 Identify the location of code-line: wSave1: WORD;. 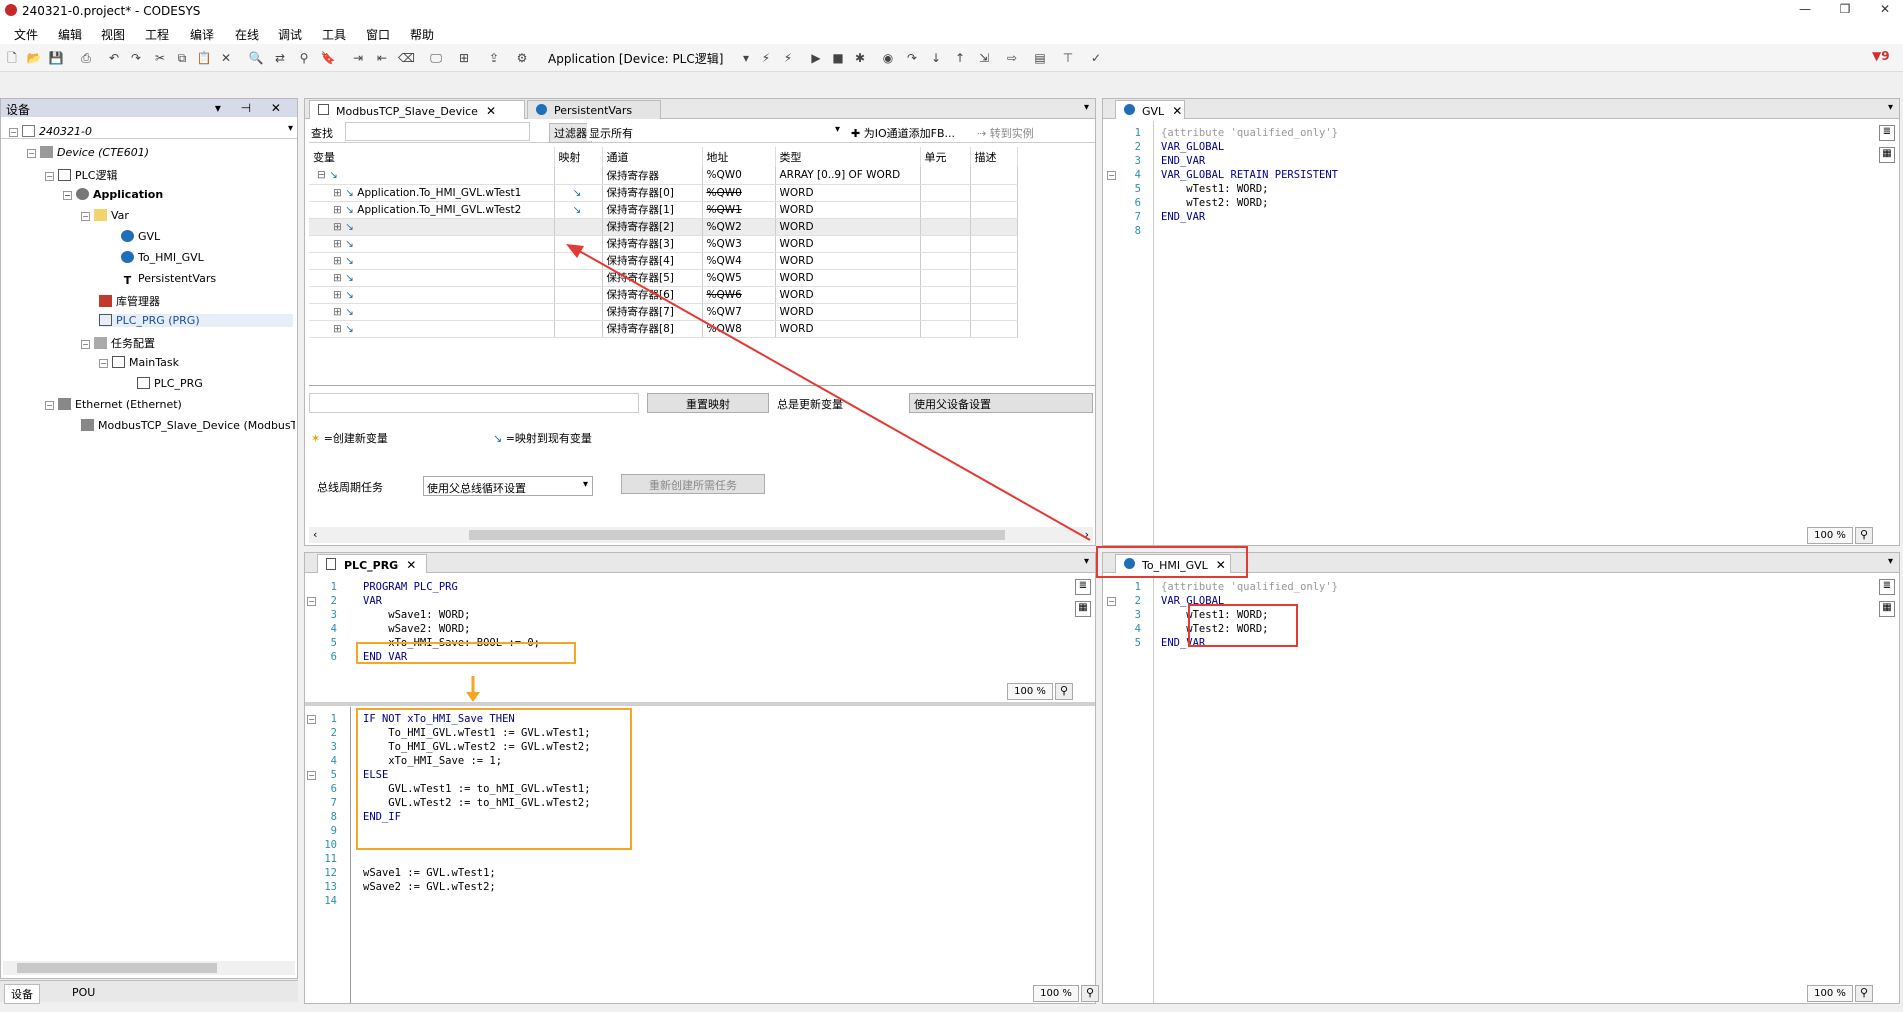
(416, 615).